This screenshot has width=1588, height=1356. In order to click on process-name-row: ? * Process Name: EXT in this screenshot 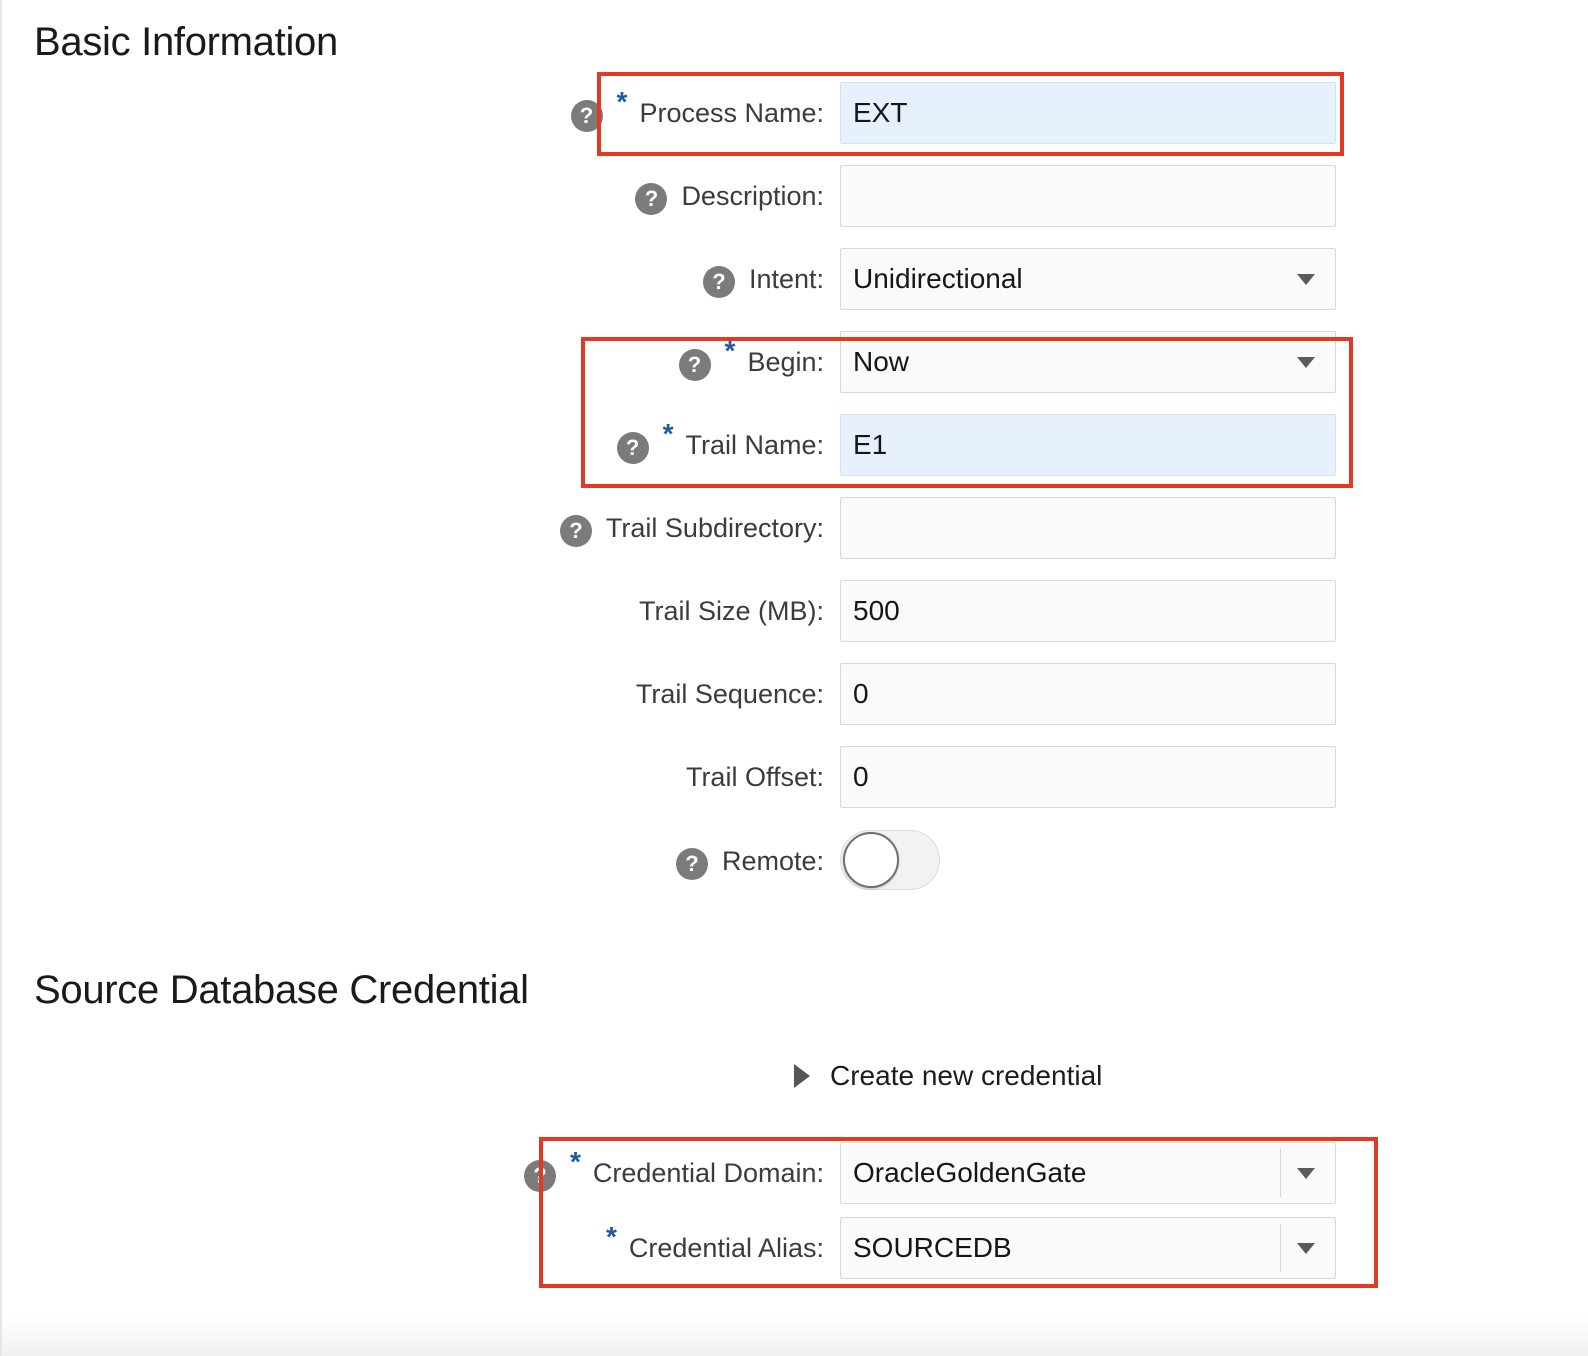, I will do `click(795, 113)`.